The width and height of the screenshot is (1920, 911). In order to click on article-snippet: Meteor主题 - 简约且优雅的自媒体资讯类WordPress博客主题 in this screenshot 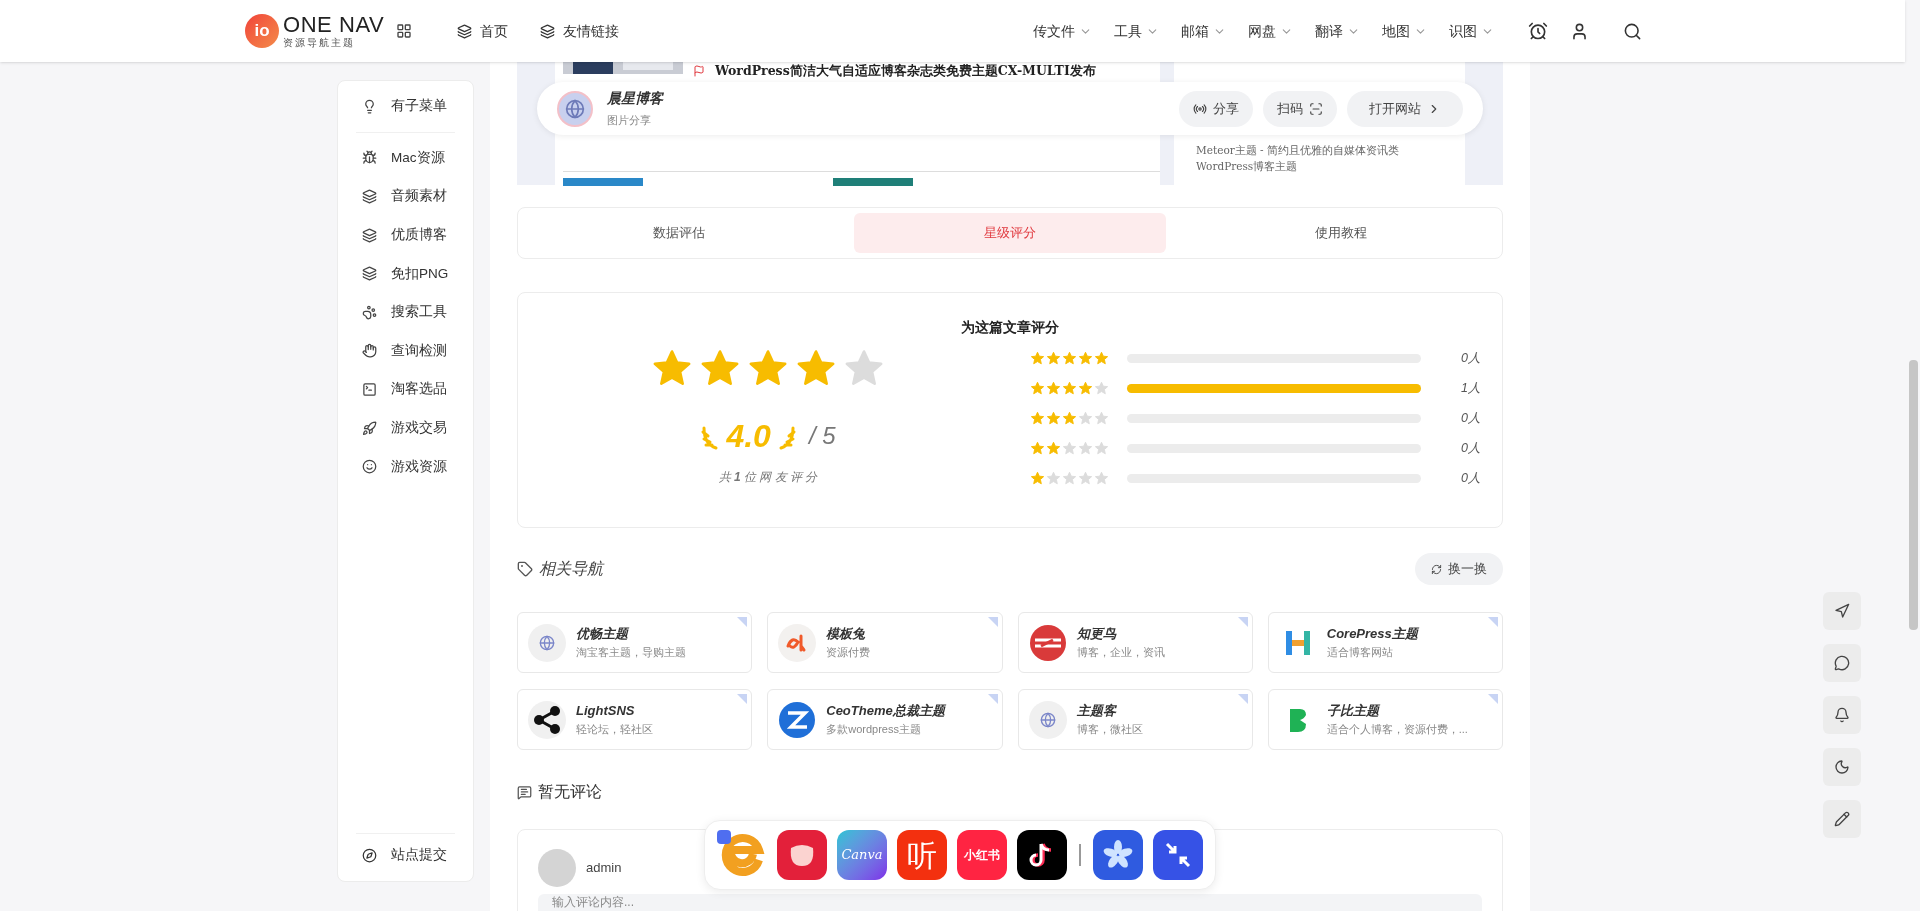, I will do `click(1298, 158)`.